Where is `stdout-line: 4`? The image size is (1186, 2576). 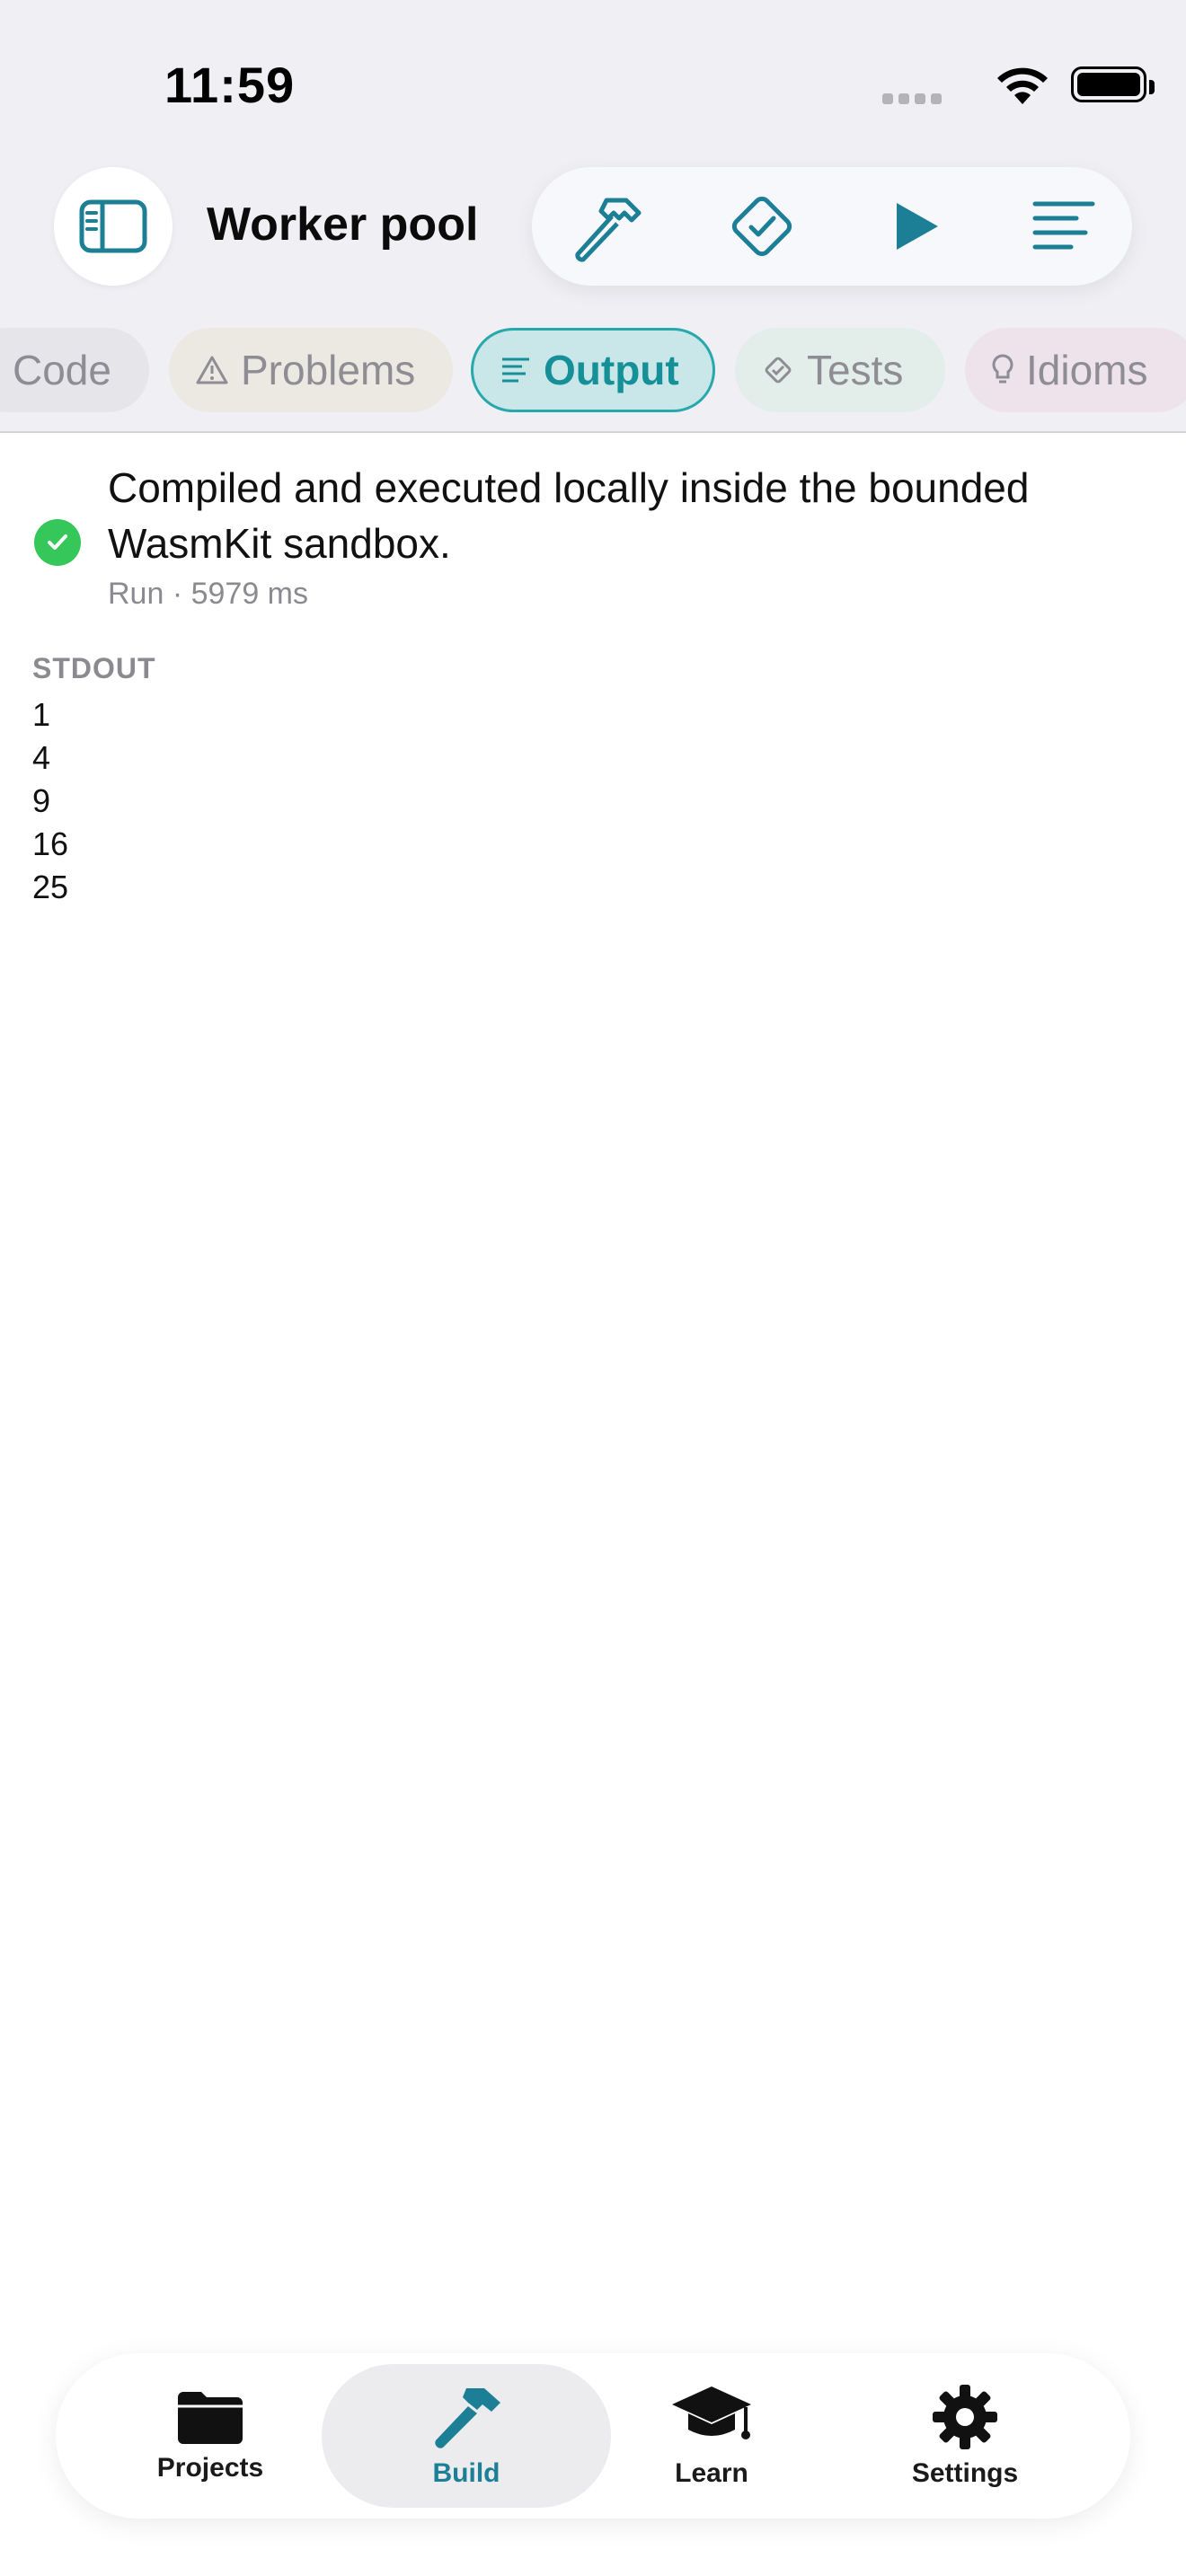
stdout-line: 4 is located at coordinates (41, 757).